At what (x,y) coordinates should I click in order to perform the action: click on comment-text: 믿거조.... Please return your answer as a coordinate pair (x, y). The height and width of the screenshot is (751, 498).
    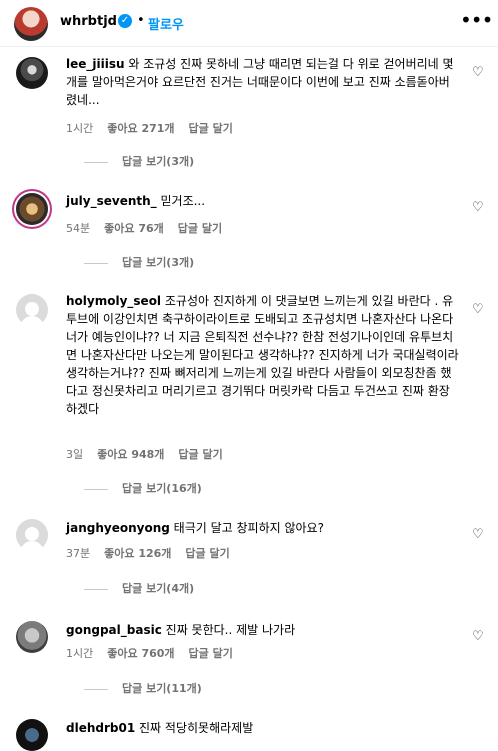
    Looking at the image, I should click on (183, 201).